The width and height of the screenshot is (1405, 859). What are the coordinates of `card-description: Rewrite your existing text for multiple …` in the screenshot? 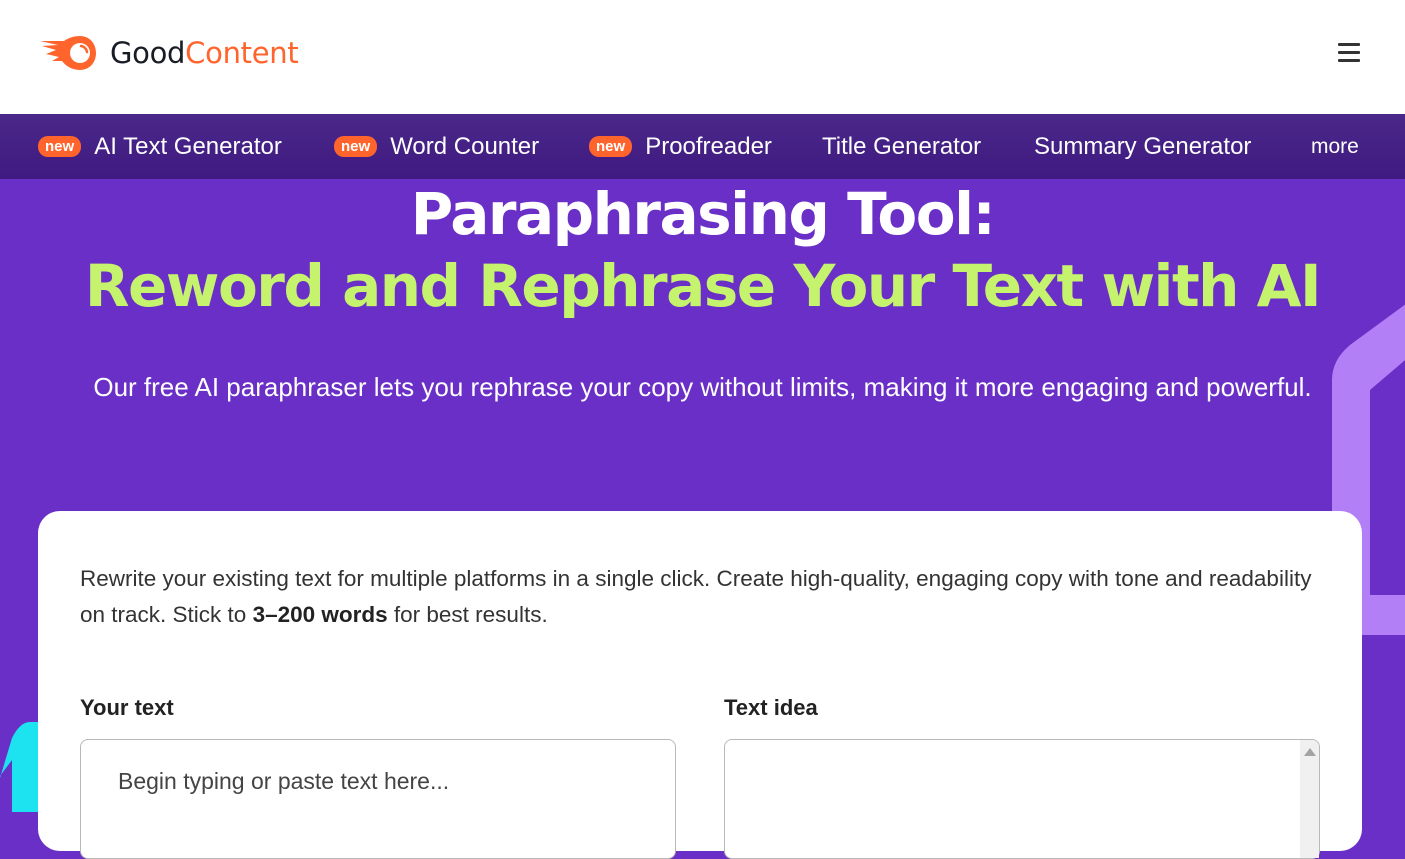 It's located at (696, 596).